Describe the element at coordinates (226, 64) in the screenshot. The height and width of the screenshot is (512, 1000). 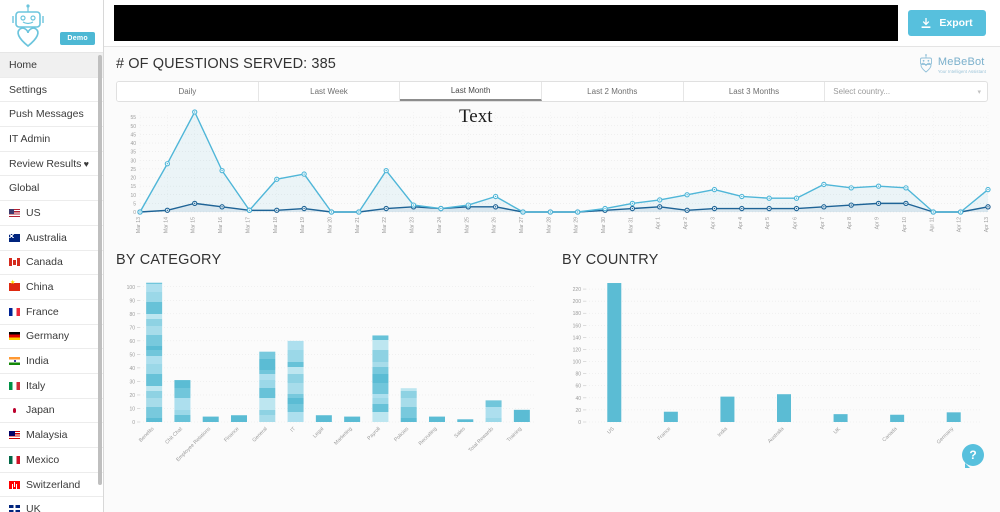
I see `page-title: # OF QUESTIONS SERVED: 385` at that location.